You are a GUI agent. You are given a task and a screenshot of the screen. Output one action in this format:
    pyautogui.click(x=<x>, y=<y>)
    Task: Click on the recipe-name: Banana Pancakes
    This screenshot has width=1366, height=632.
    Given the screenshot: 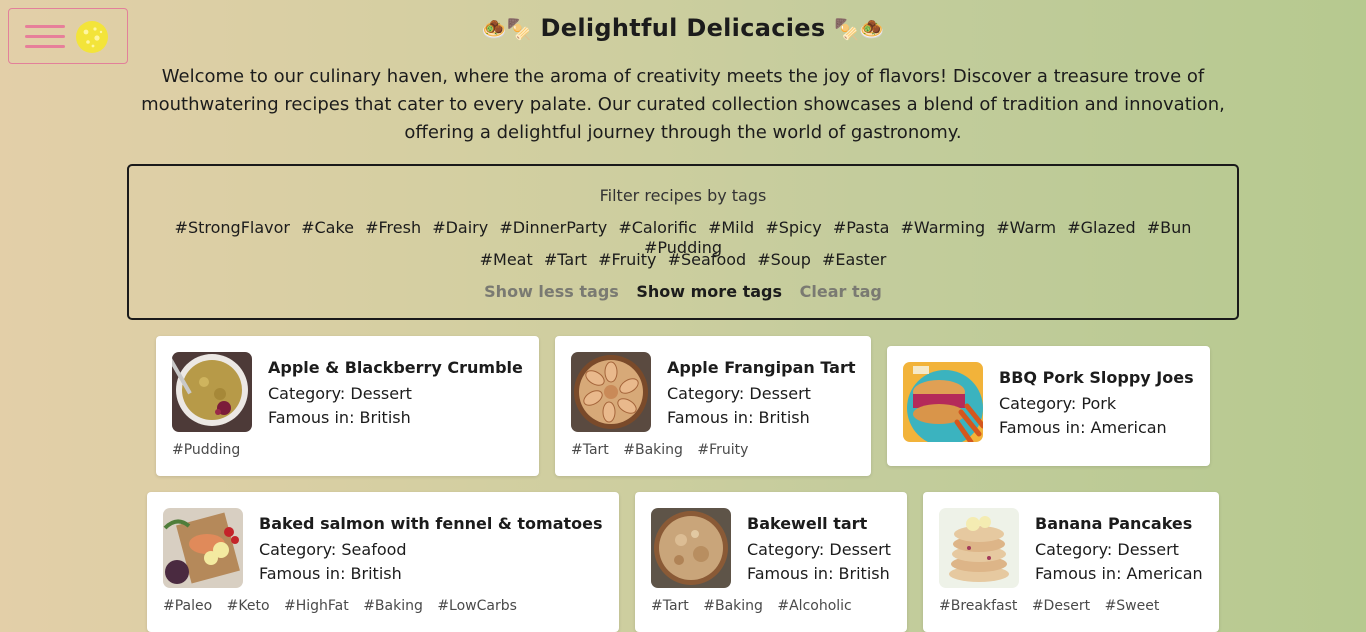 What is the action you would take?
    pyautogui.click(x=1114, y=523)
    